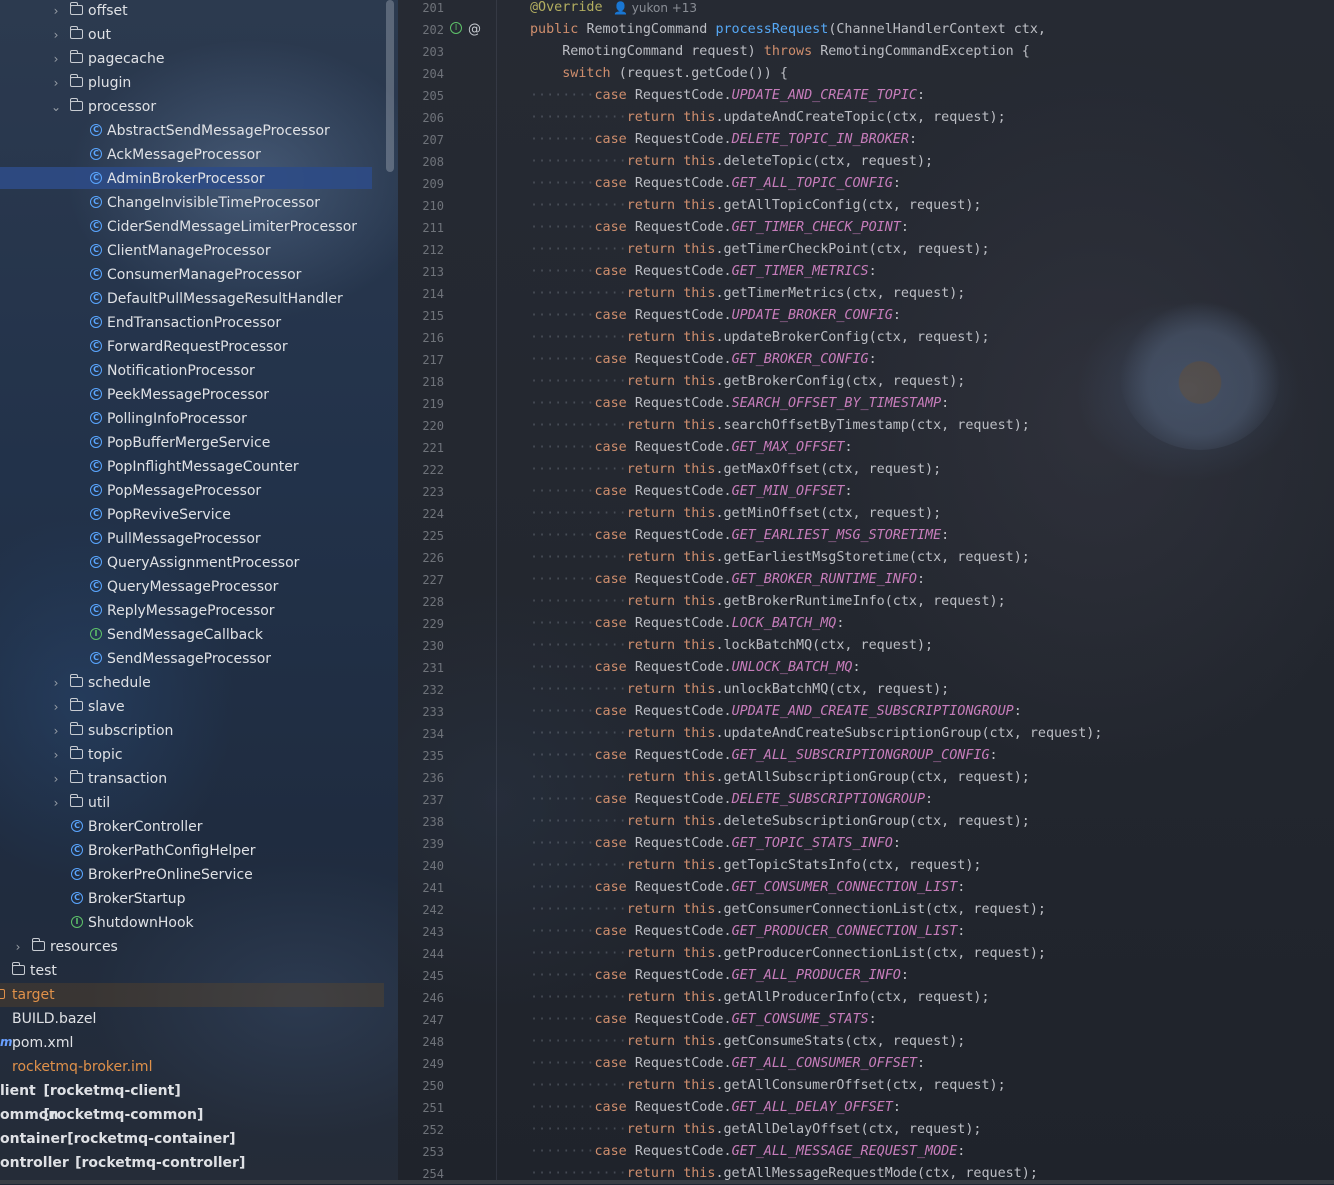  I want to click on line-number: 248, so click(421, 1042).